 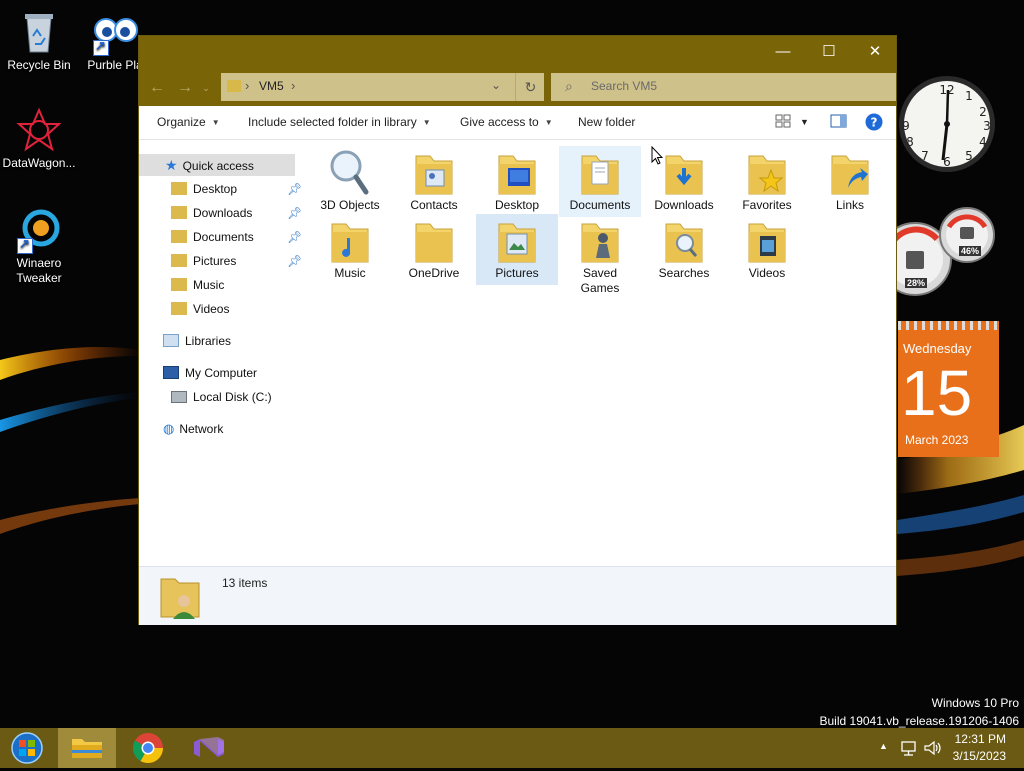 I want to click on nav-label: Music, so click(x=209, y=285).